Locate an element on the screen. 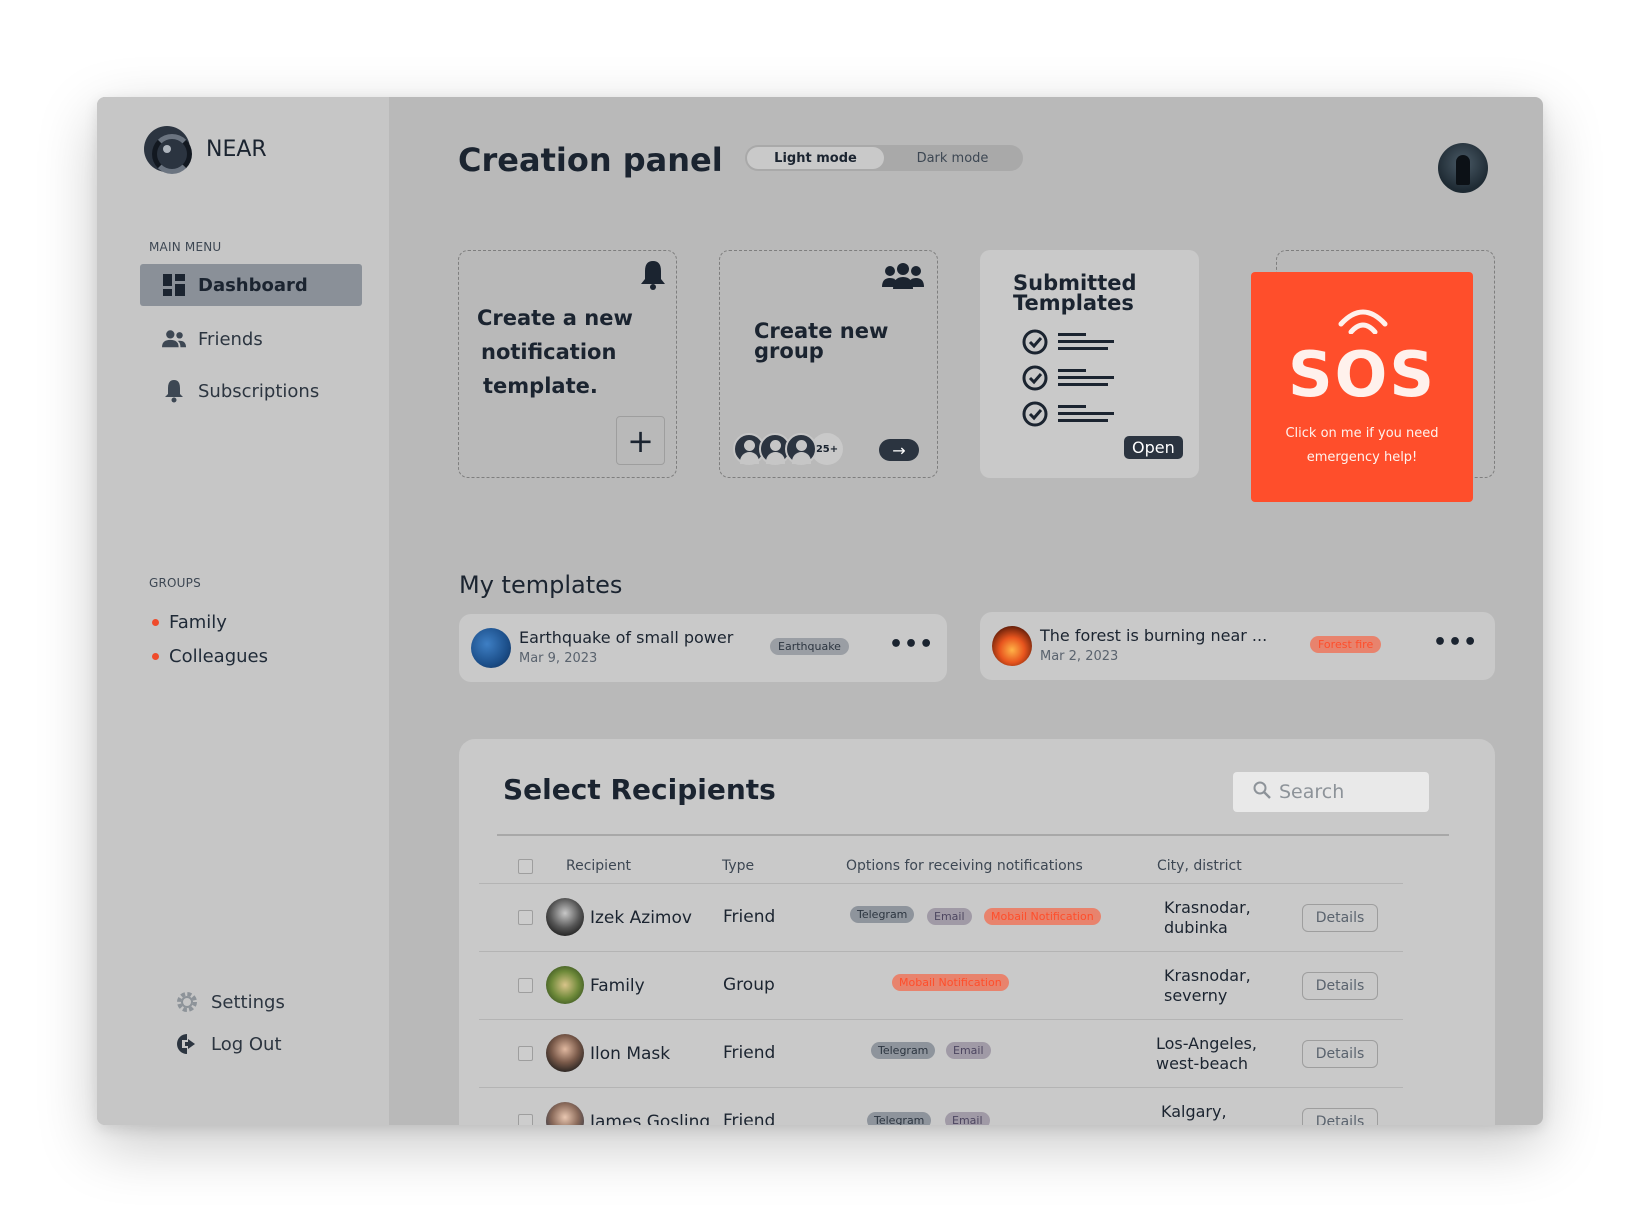 This screenshot has width=1640, height=1224. create-group-card: Create new group 25+ → is located at coordinates (828, 364).